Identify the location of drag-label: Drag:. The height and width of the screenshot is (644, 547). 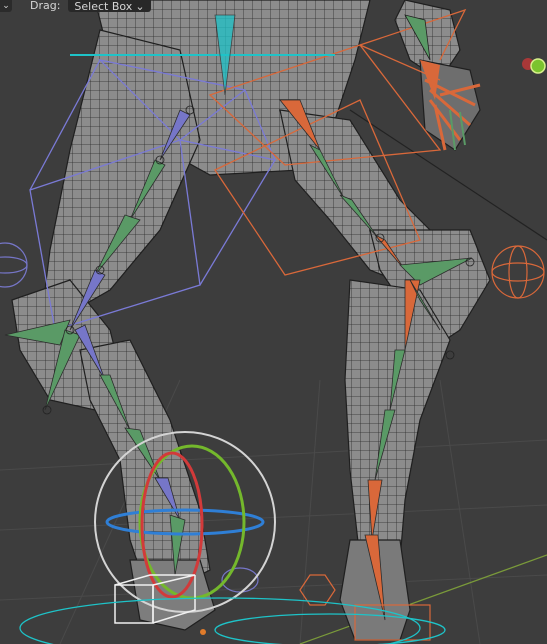
(45, 6).